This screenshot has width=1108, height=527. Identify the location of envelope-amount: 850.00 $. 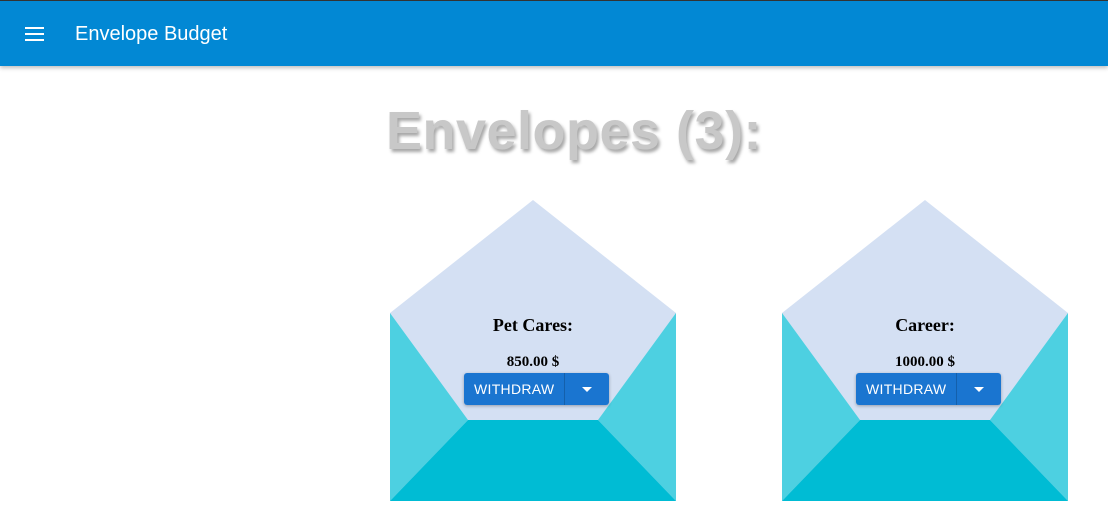
(533, 362).